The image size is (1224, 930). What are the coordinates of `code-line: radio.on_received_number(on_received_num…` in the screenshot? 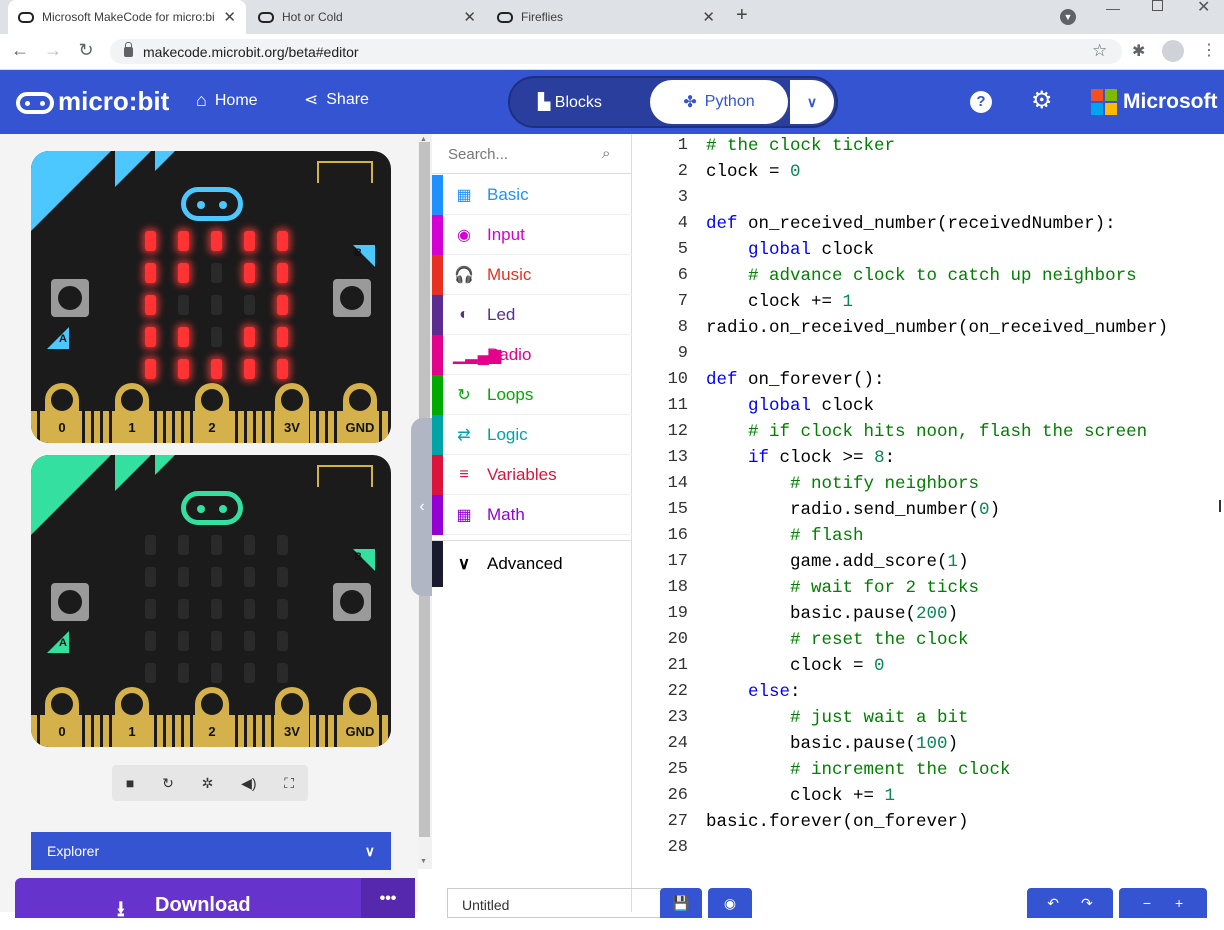 It's located at (937, 328).